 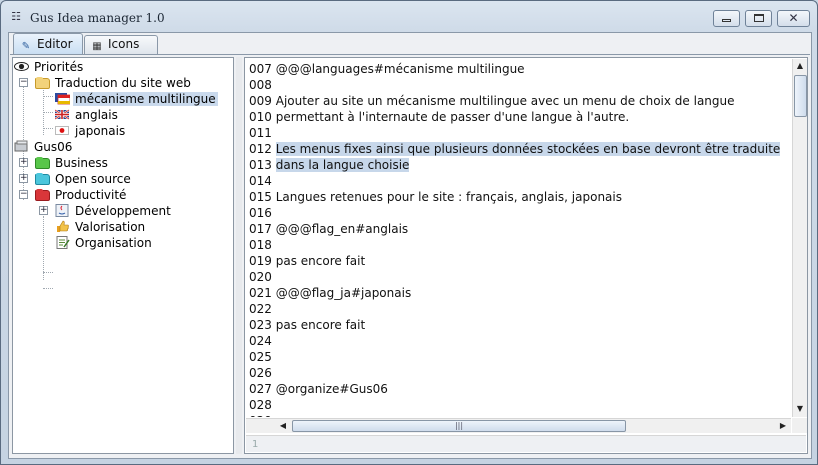 I want to click on editor-line: 011, so click(x=262, y=133).